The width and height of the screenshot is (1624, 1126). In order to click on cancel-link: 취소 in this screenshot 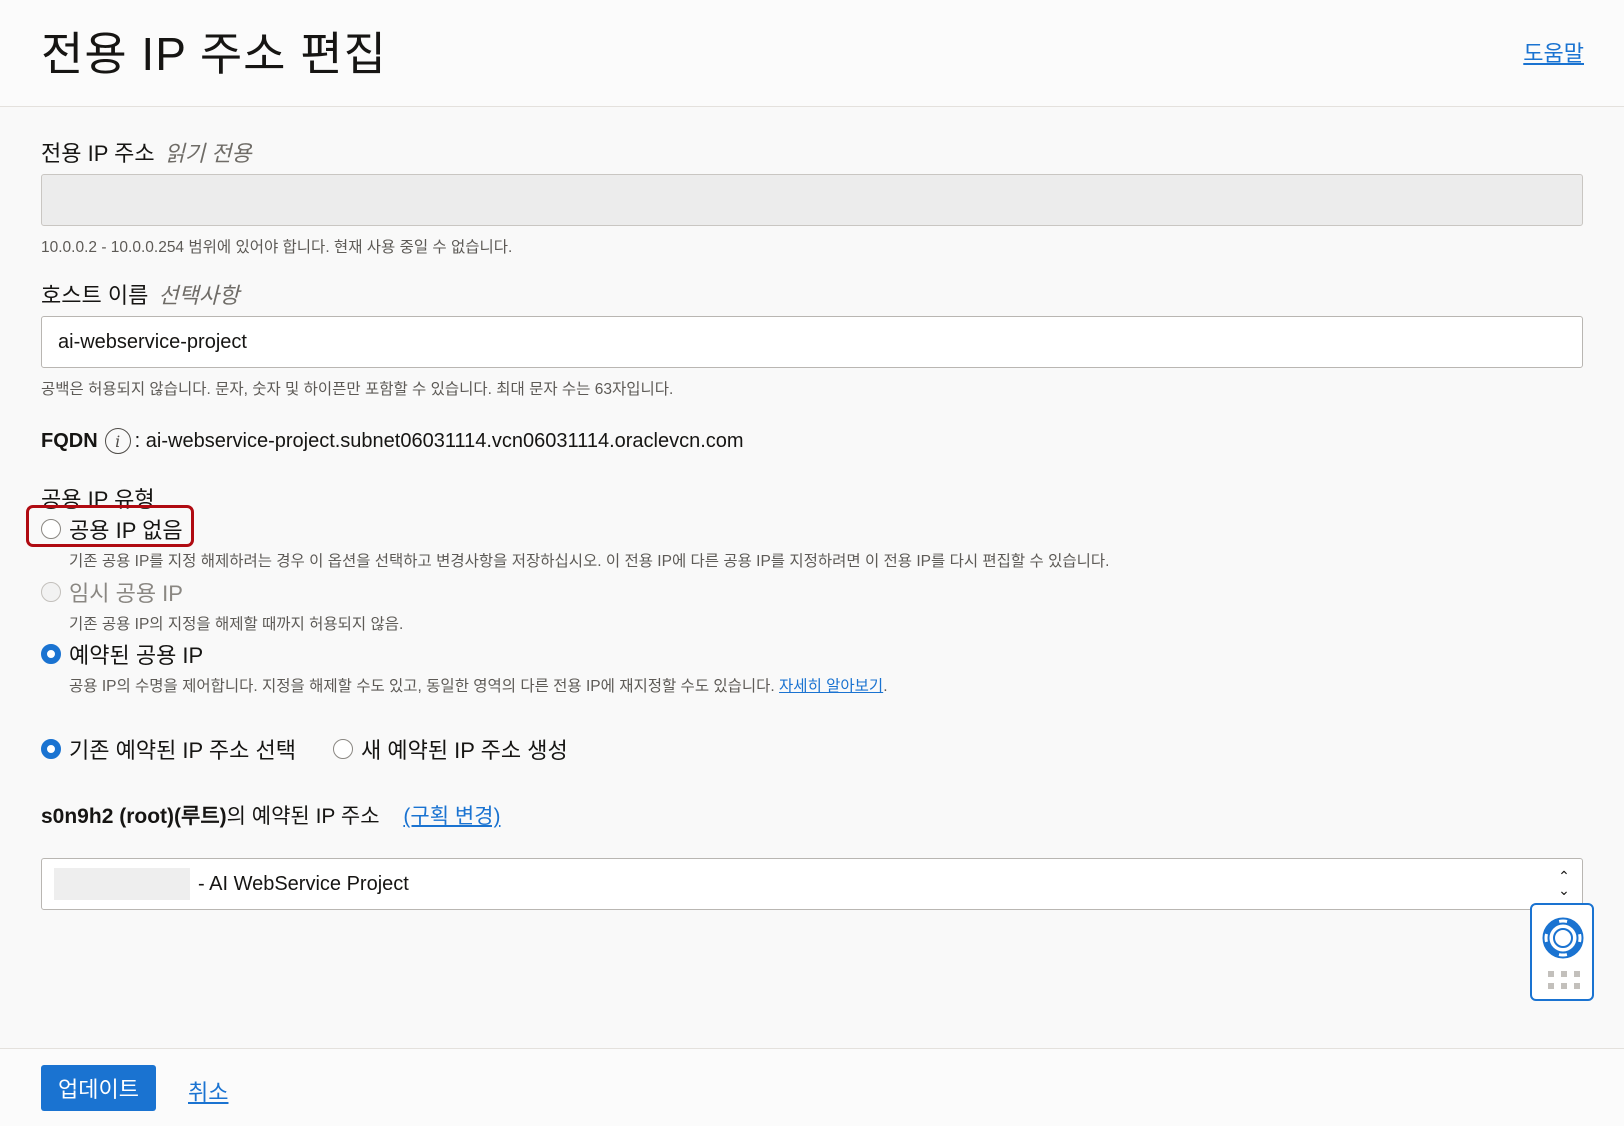, I will do `click(208, 1091)`.